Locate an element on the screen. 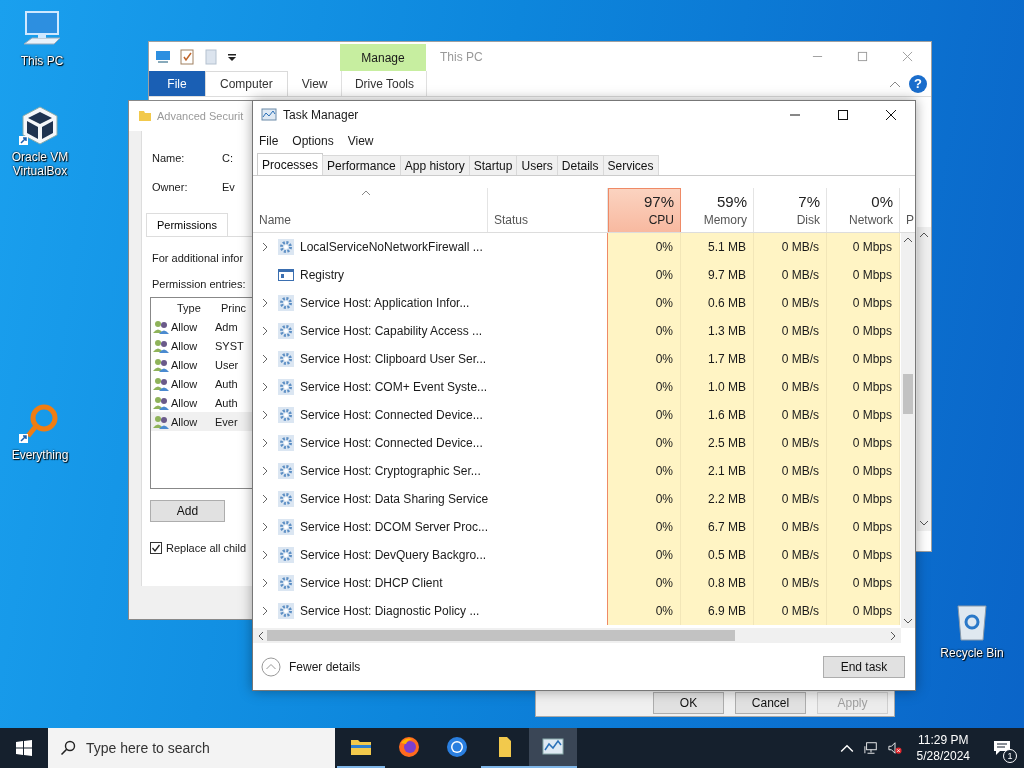 The image size is (1024, 768). permissions-tab: Permissions is located at coordinates (187, 224).